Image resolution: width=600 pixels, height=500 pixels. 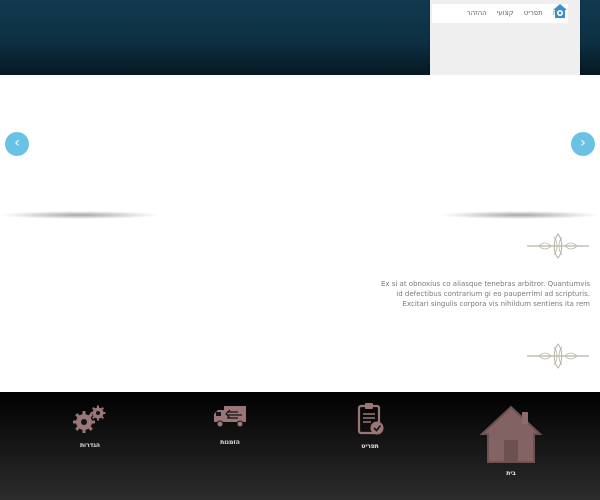 I want to click on footer-orders-button: הזמנות, so click(x=230, y=425).